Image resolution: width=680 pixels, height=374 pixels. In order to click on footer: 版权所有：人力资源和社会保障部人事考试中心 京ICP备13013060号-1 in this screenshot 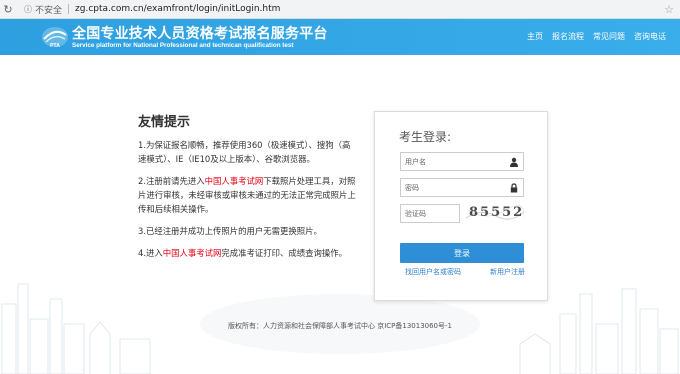, I will do `click(340, 326)`.